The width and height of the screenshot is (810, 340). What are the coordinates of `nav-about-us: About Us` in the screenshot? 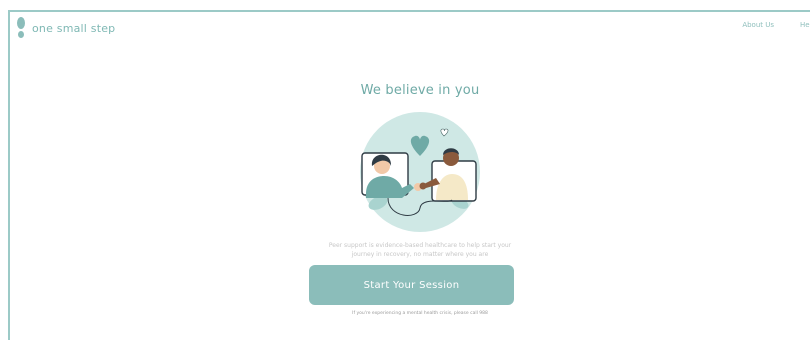 It's located at (758, 25).